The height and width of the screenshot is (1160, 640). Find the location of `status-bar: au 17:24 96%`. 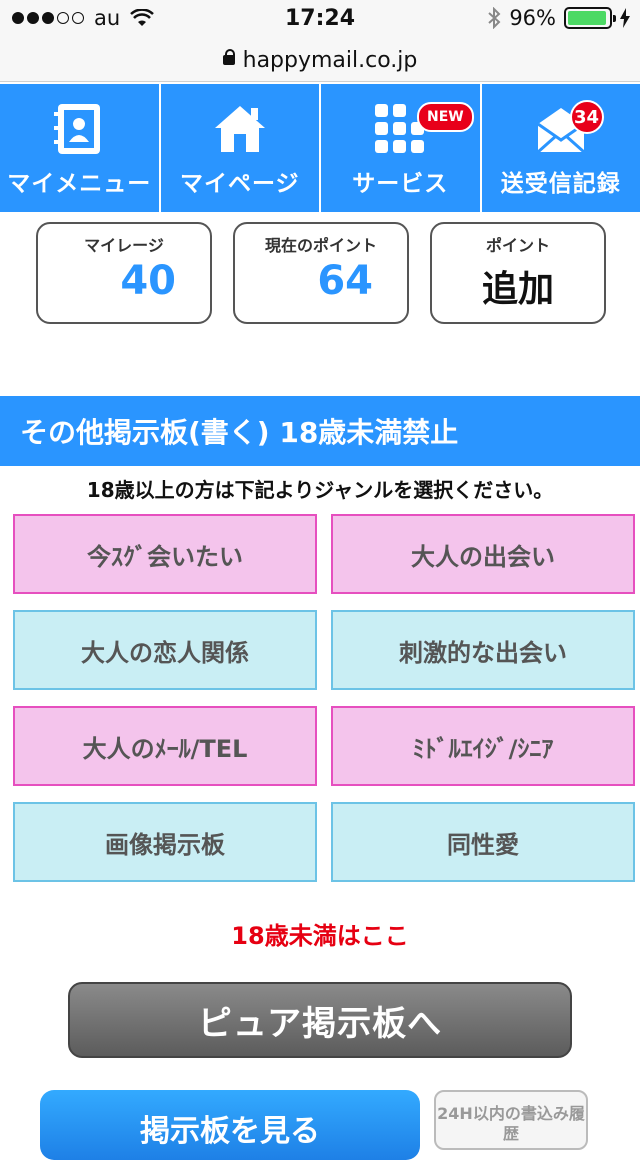

status-bar: au 17:24 96% is located at coordinates (320, 20).